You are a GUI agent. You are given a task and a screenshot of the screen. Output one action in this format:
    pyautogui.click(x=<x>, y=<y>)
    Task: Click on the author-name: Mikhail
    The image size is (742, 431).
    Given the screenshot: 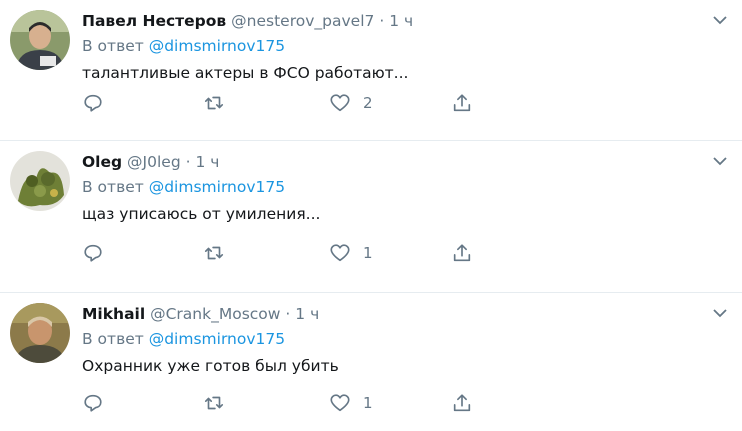 What is the action you would take?
    pyautogui.click(x=113, y=314)
    